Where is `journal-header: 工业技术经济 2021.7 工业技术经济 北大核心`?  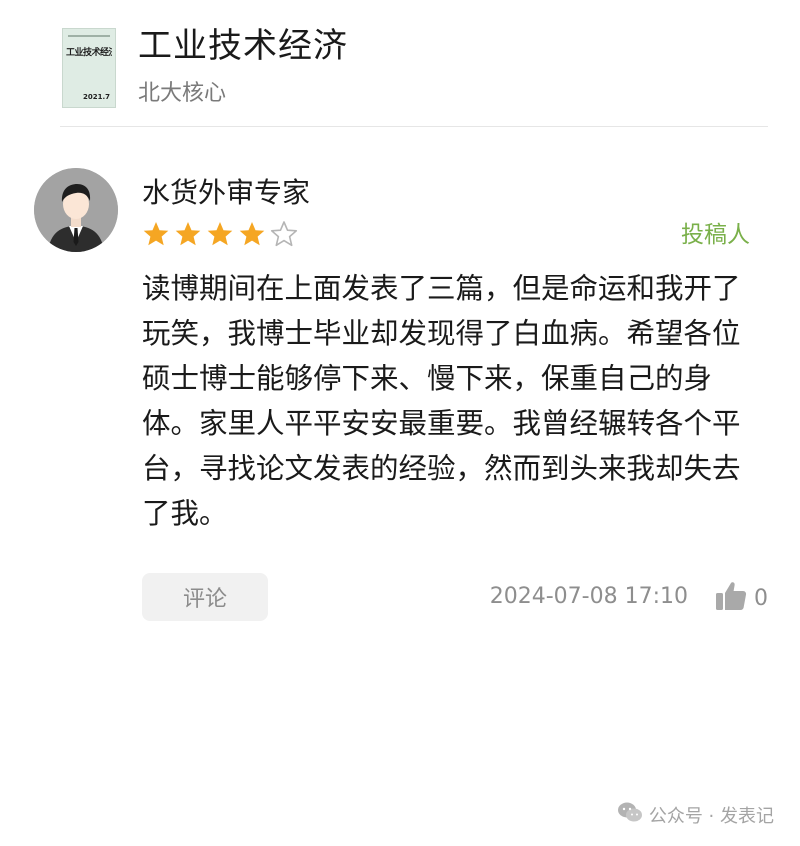 journal-header: 工业技术经济 2021.7 工业技术经济 北大核心 is located at coordinates (414, 74).